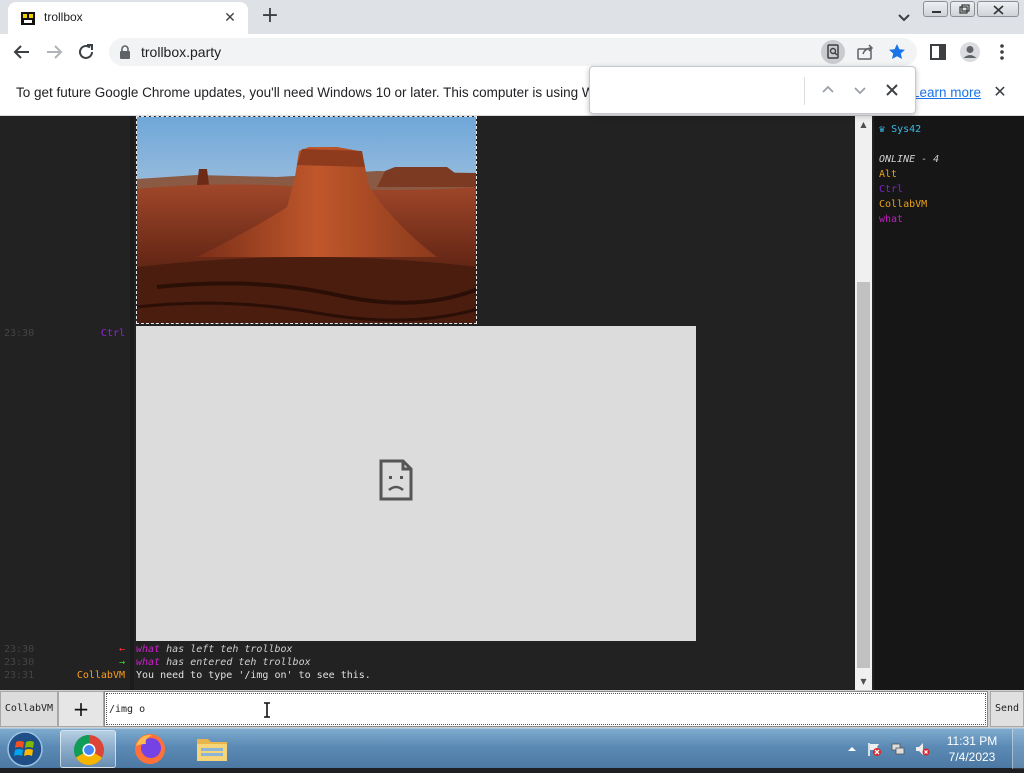  I want to click on forward-arrow-icon, so click(54, 52).